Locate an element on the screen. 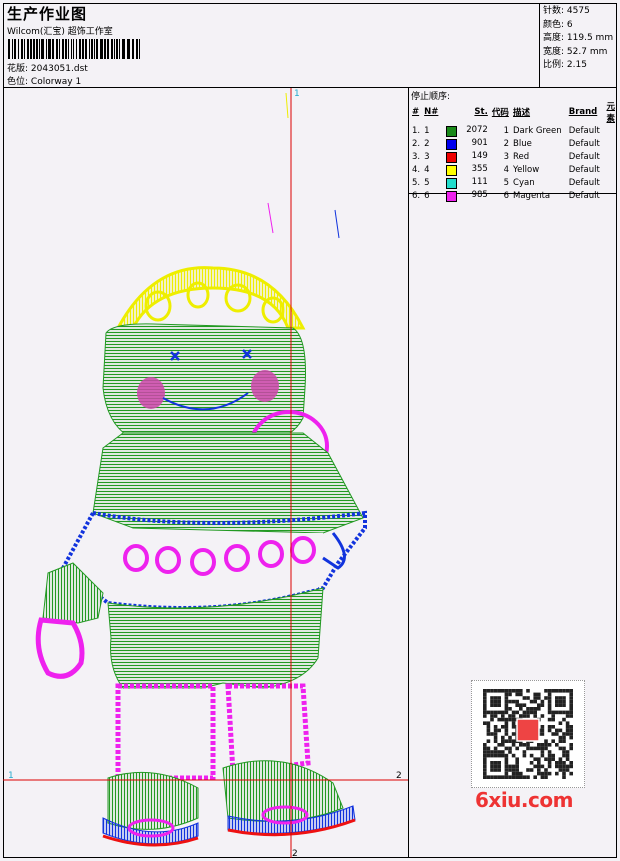 The image size is (620, 861). design-info: 花版: 2043051.dst is located at coordinates (47, 67).